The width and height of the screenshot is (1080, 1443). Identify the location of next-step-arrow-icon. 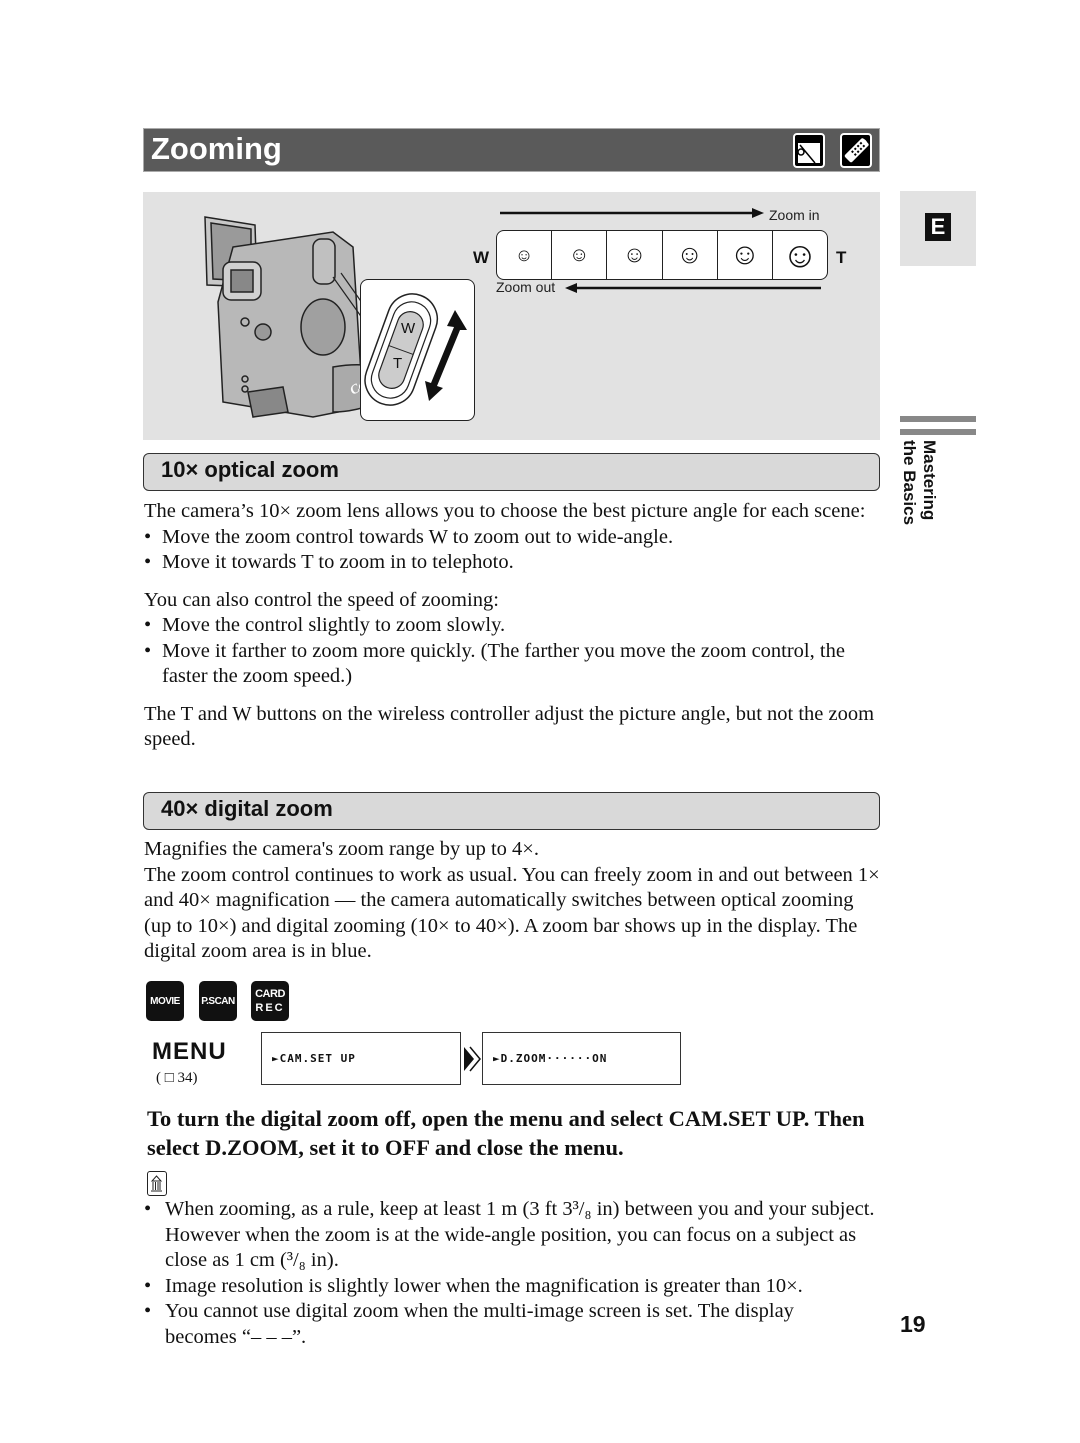
(472, 1059).